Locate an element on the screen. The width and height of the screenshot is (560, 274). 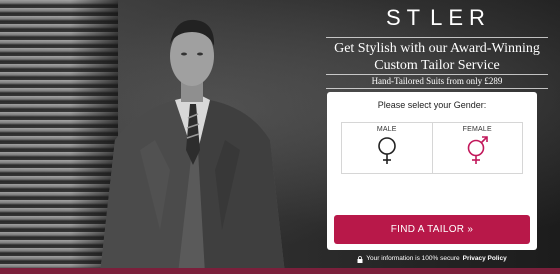
form-title: Please select your Gender: is located at coordinates (432, 105).